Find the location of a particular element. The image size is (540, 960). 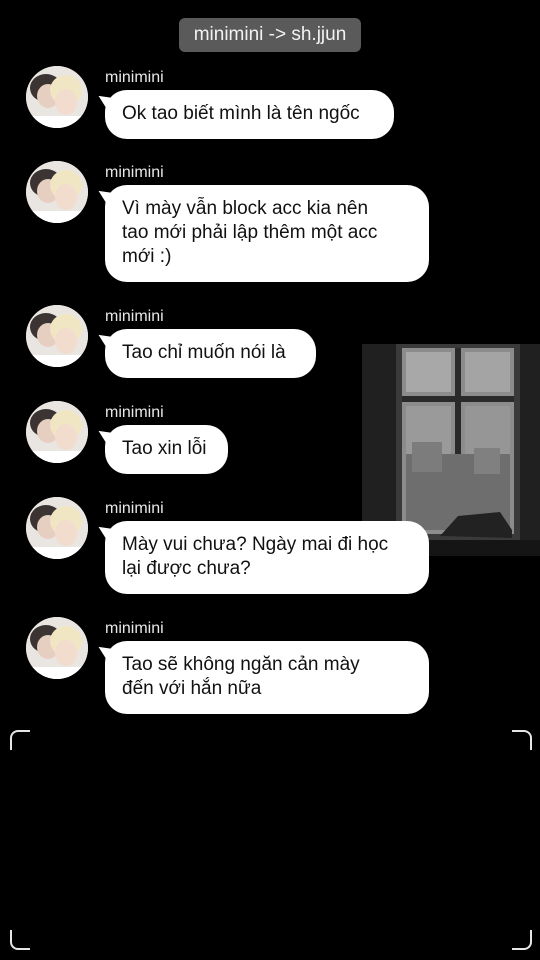

message-bubble: Tao xin lỗi is located at coordinates (166, 449).